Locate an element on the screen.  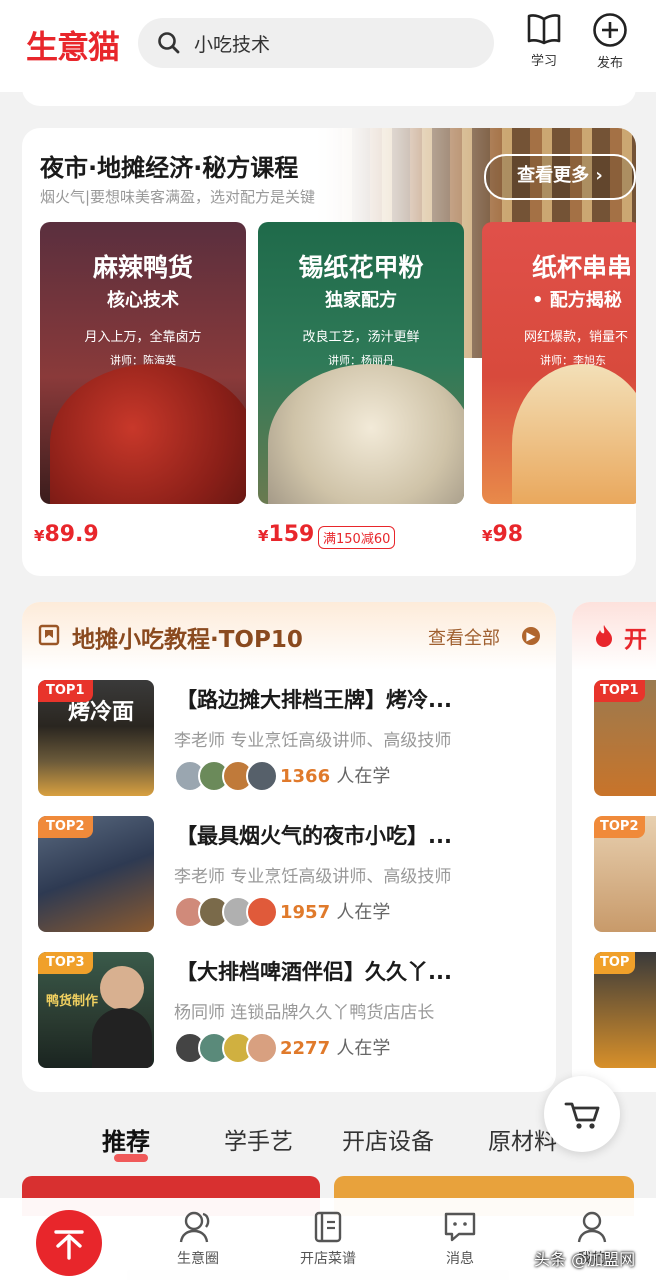
watermark-text: 头条 @加盟网 is located at coordinates (585, 1259).